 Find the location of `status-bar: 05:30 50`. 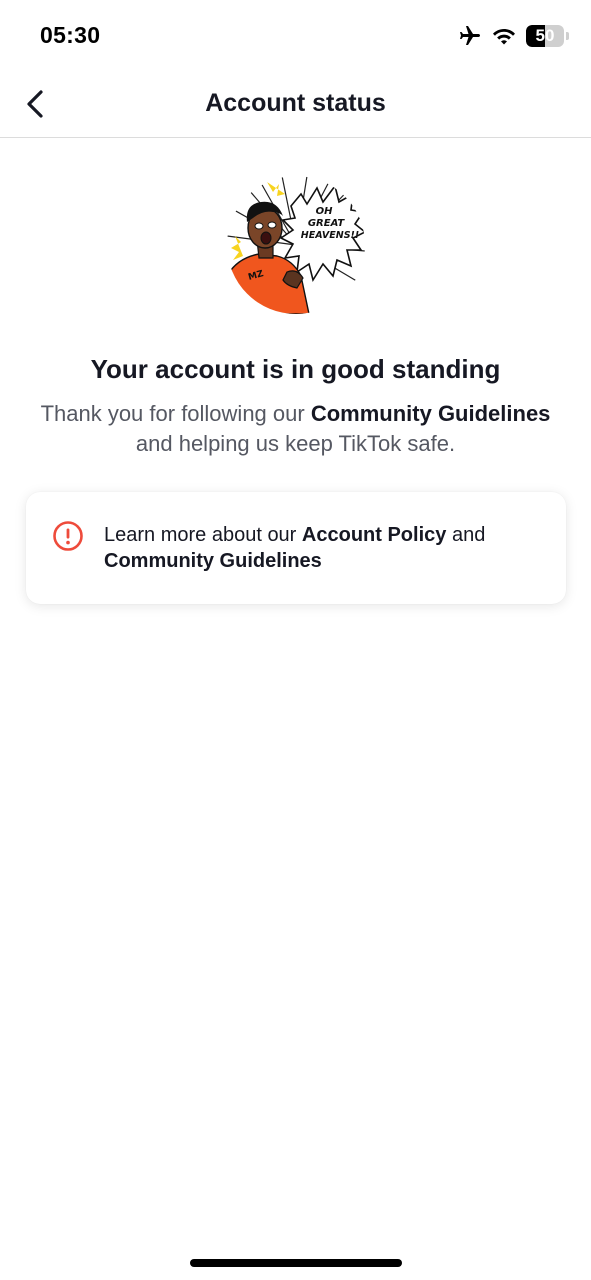

status-bar: 05:30 50 is located at coordinates (295, 36).